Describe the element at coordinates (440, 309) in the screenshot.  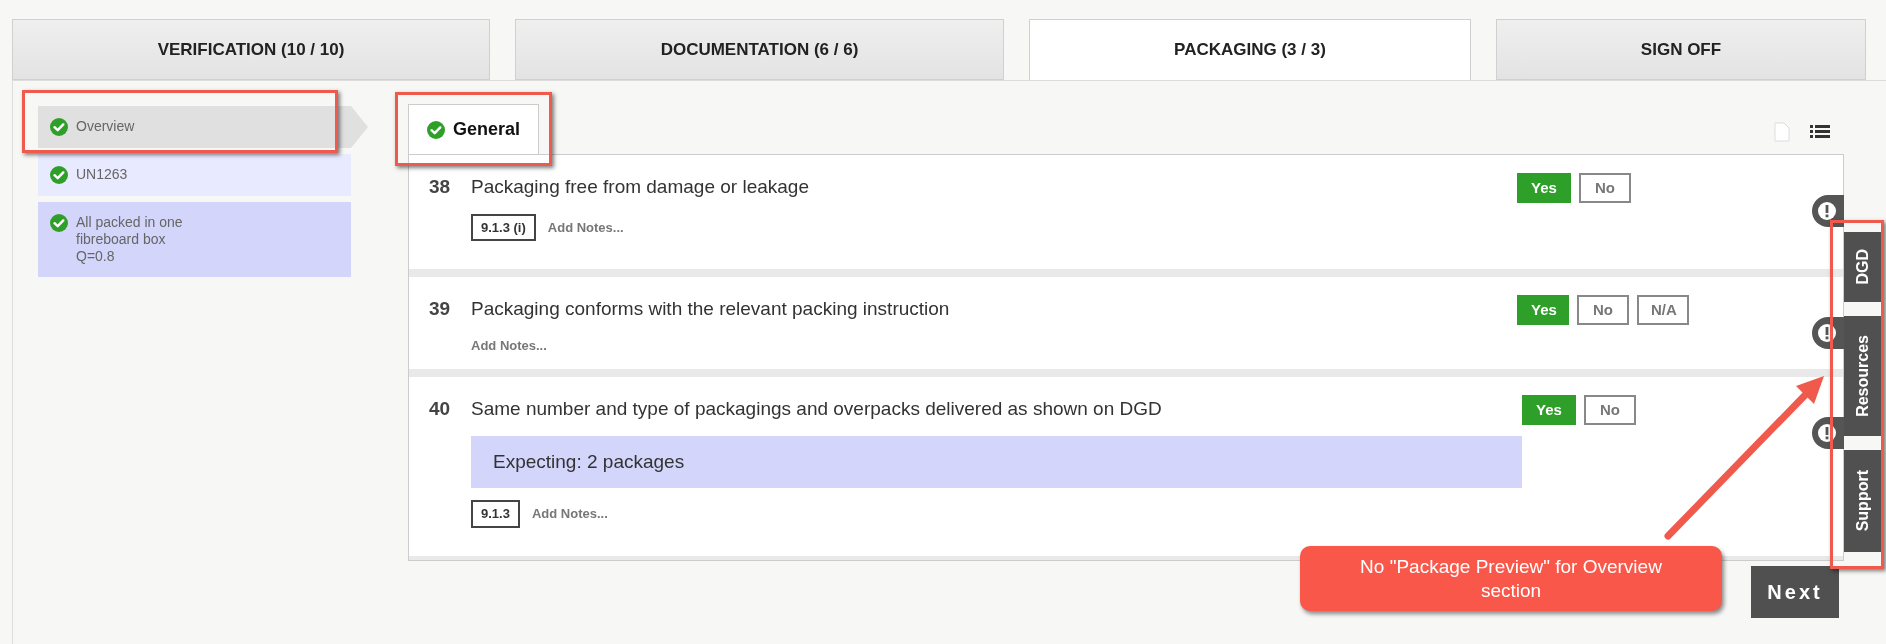
I see `question-number: 39` at that location.